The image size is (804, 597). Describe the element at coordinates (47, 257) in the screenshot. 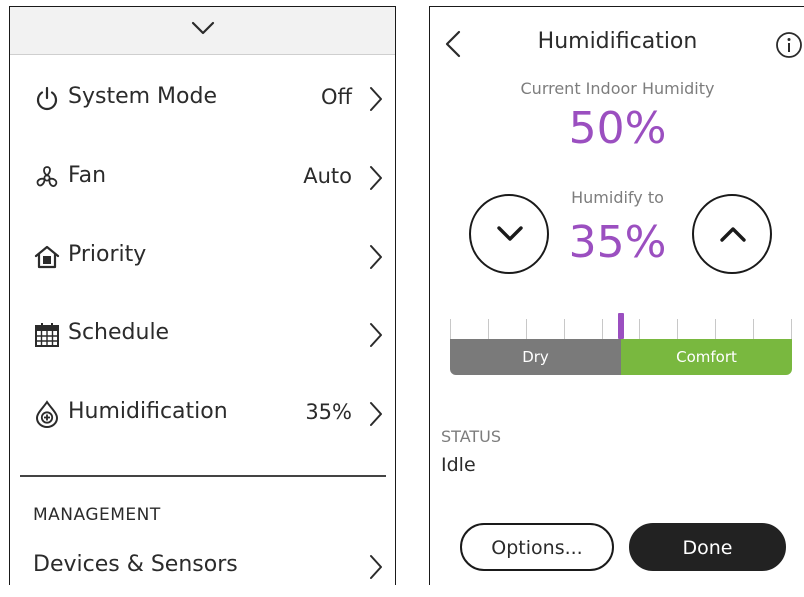

I see `priority-home-icon` at that location.